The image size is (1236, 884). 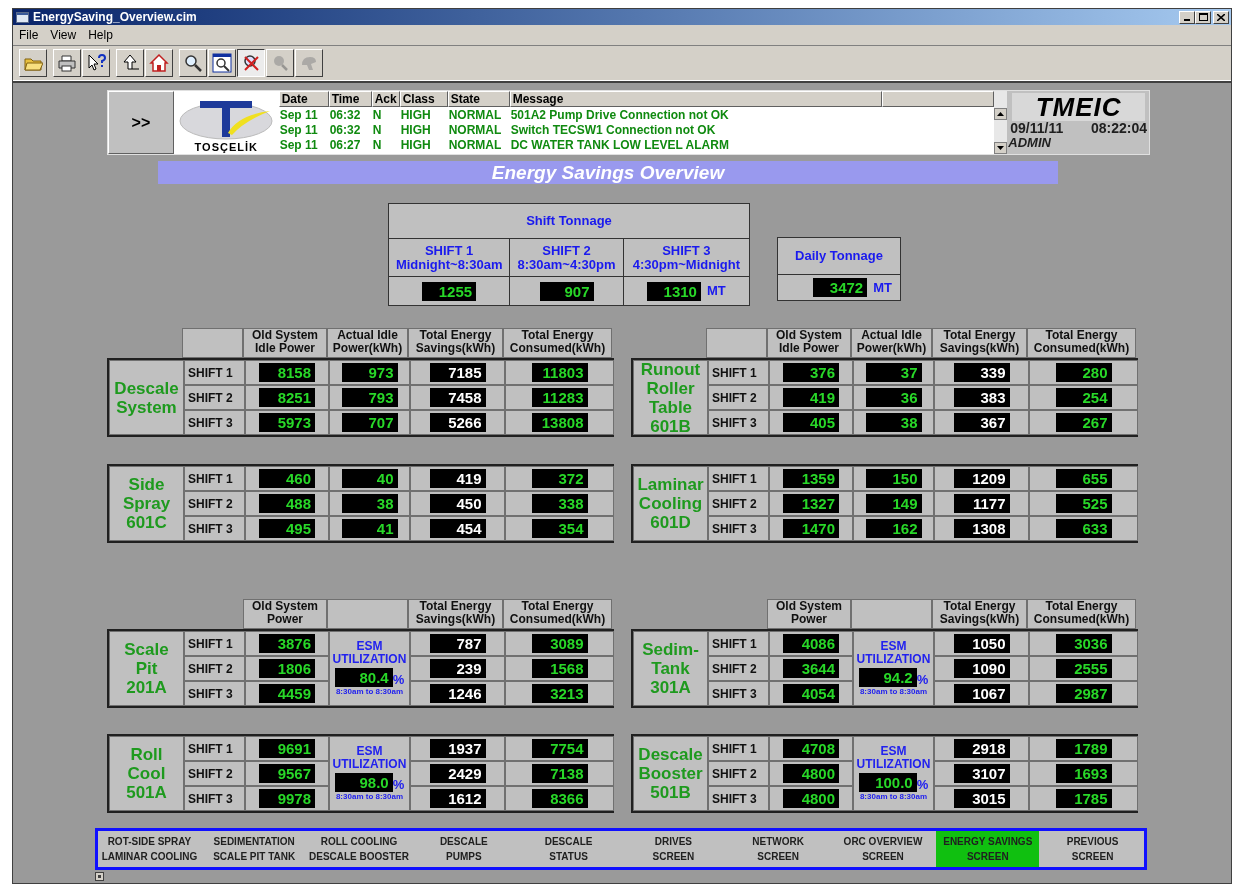 I want to click on alarm-cell-text: Switch TECSW1 Connection not OK, so click(x=613, y=129).